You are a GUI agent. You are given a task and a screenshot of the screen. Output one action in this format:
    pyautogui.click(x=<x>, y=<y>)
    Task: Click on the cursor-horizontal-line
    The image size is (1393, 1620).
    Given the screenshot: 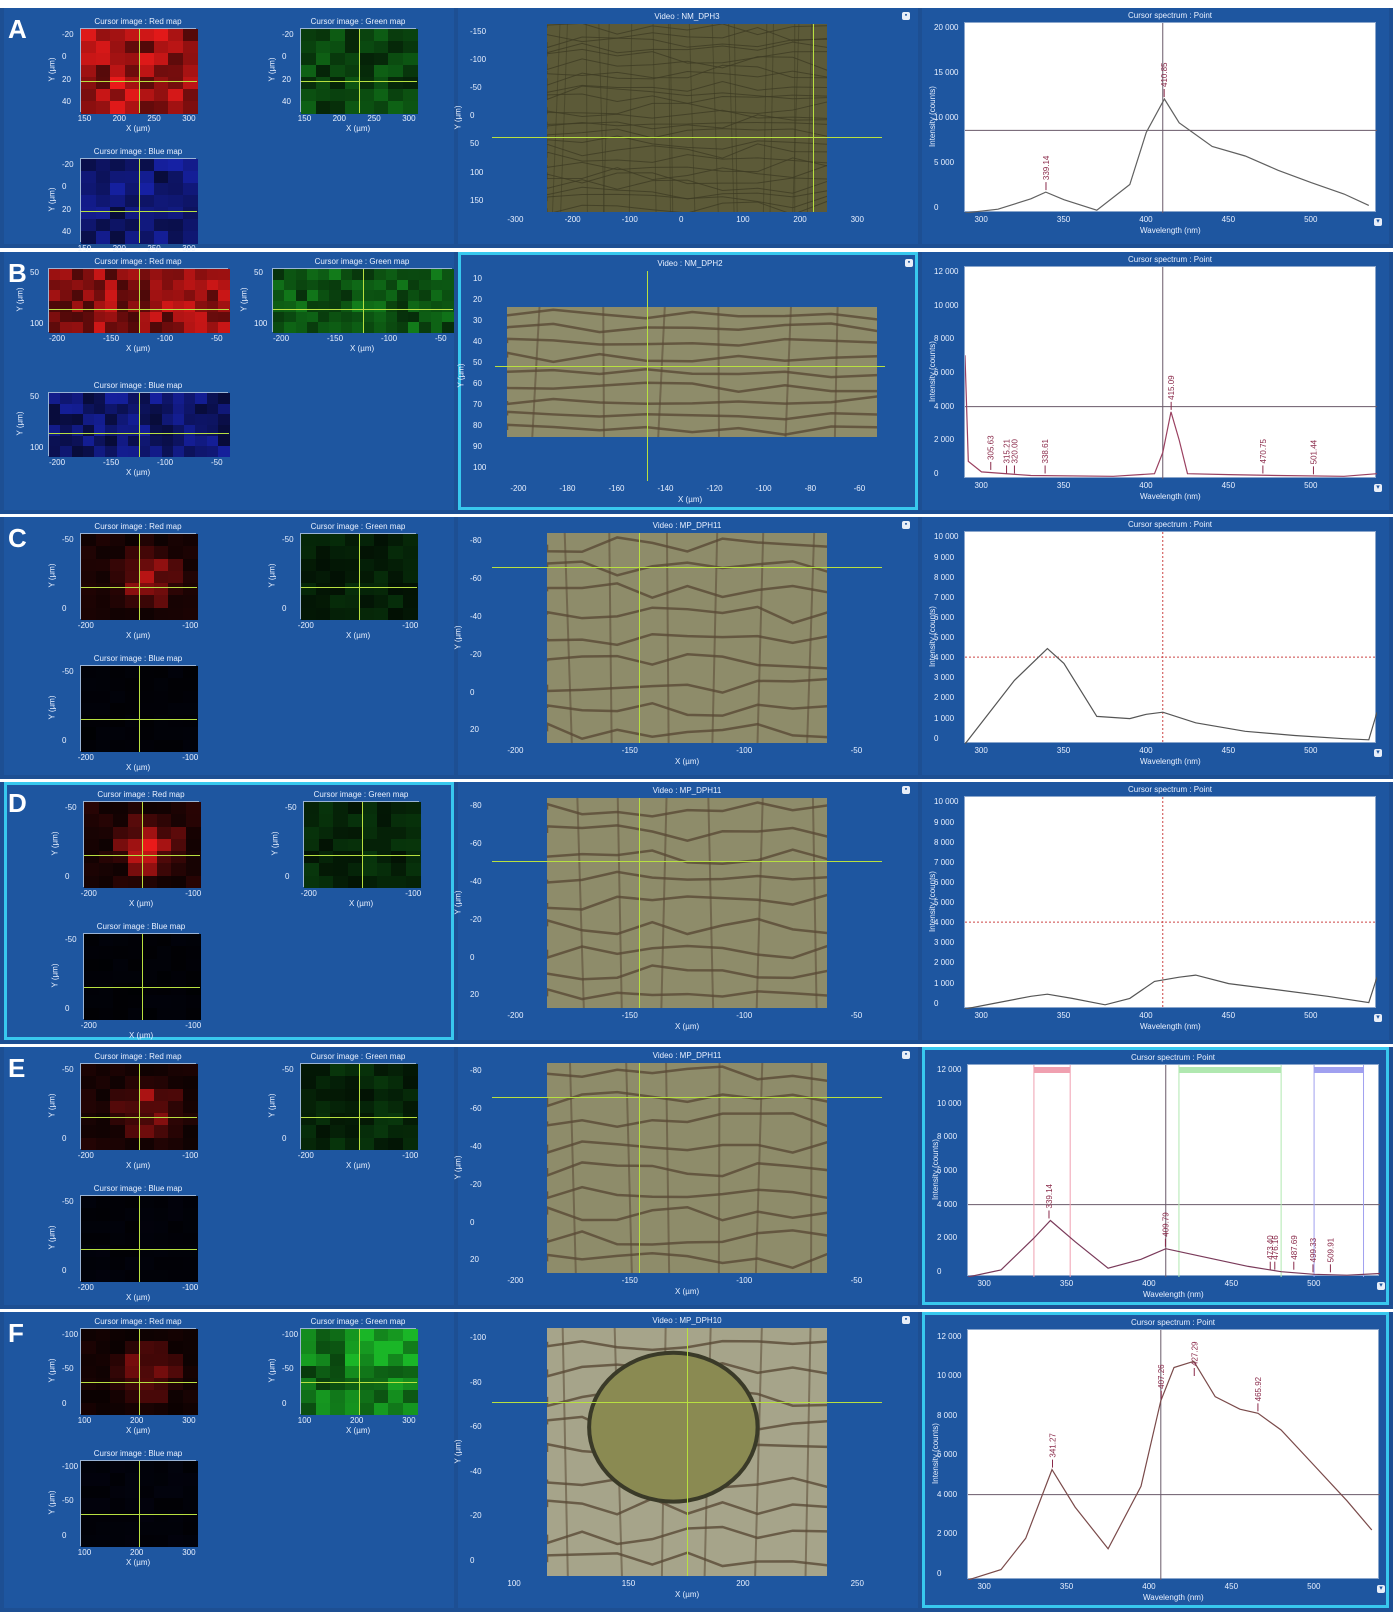 What is the action you would take?
    pyautogui.click(x=687, y=567)
    